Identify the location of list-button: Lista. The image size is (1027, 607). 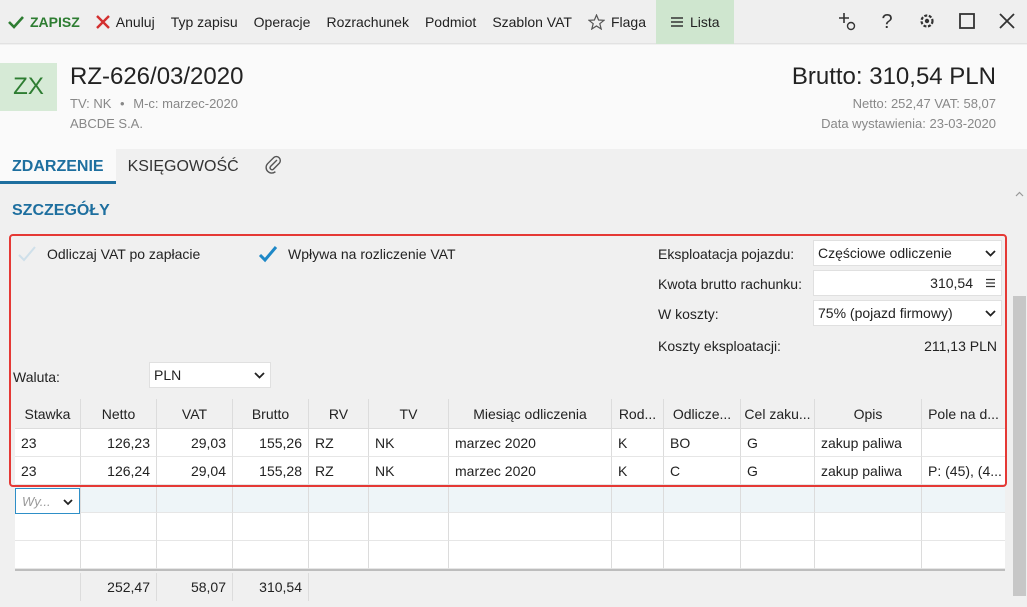
(694, 22).